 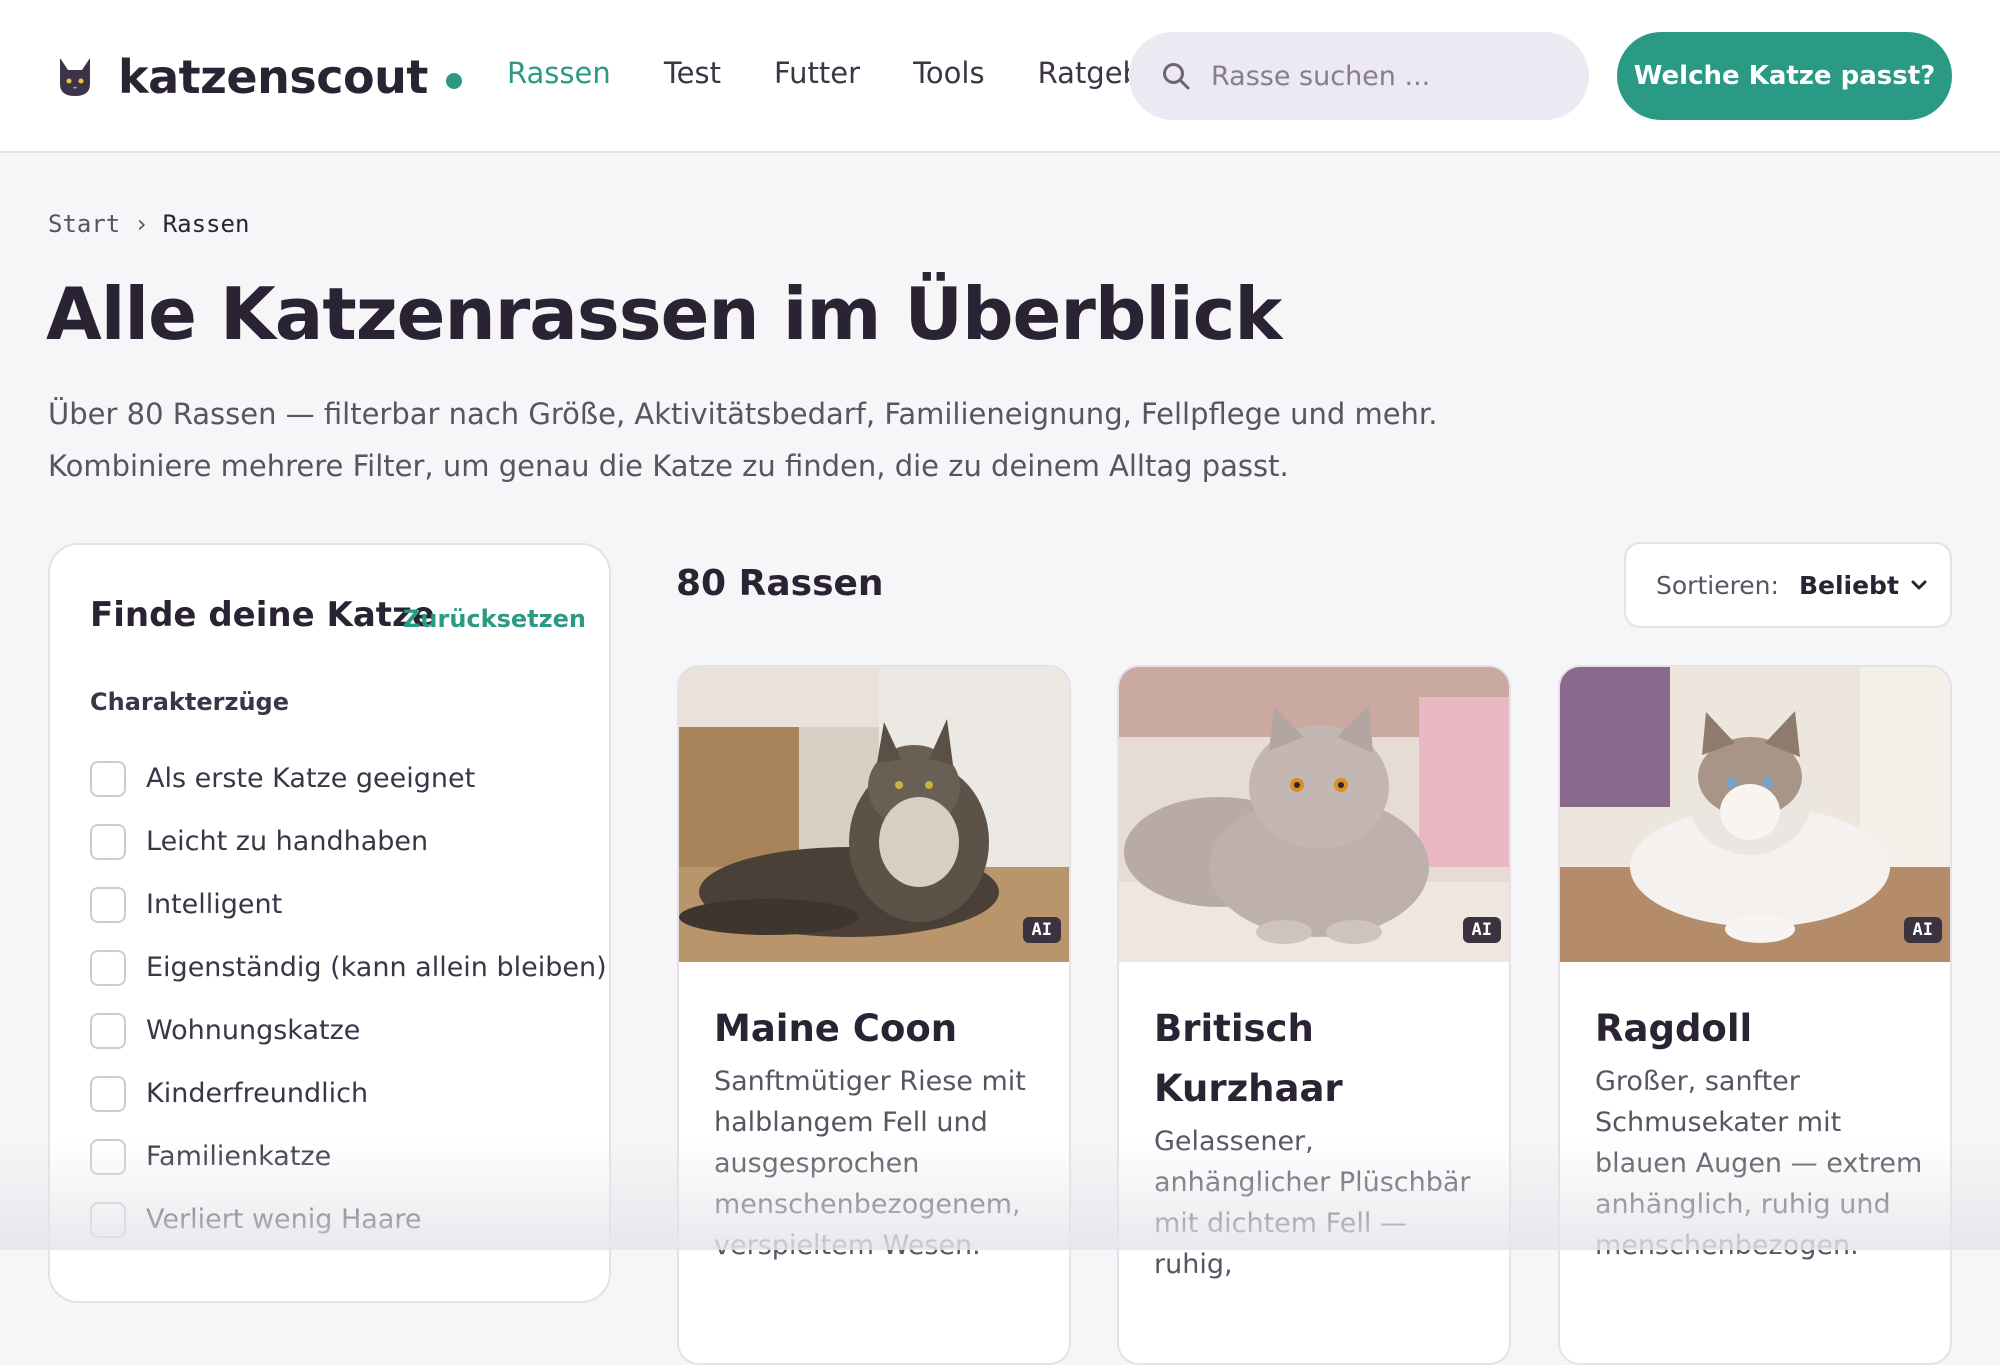 I want to click on filter-option: Leicht zu handhaben, so click(x=348, y=841).